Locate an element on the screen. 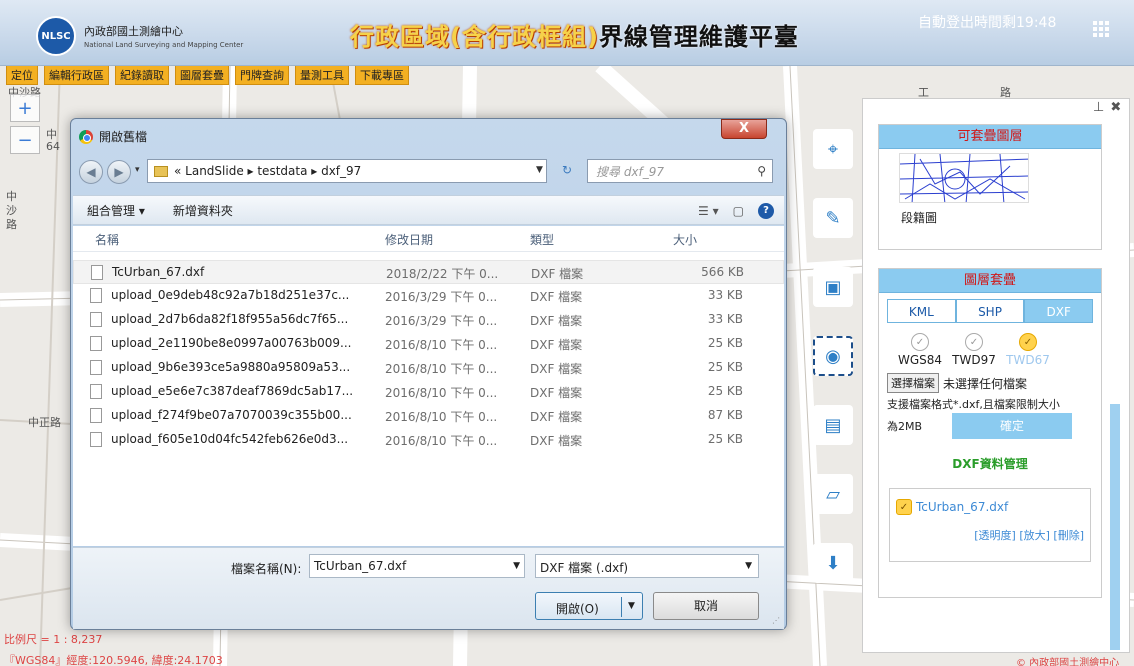 The image size is (1134, 666). save-icon: ▣ is located at coordinates (833, 287).